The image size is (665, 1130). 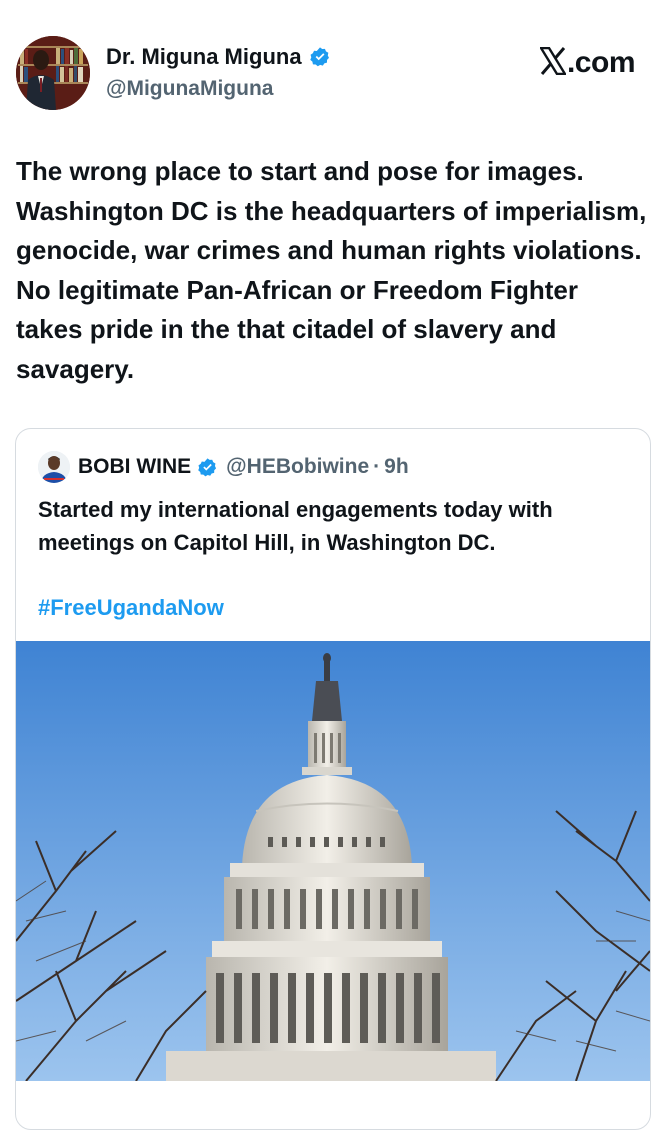 I want to click on hashtag-link: #FreeUgandaNow, so click(x=131, y=608).